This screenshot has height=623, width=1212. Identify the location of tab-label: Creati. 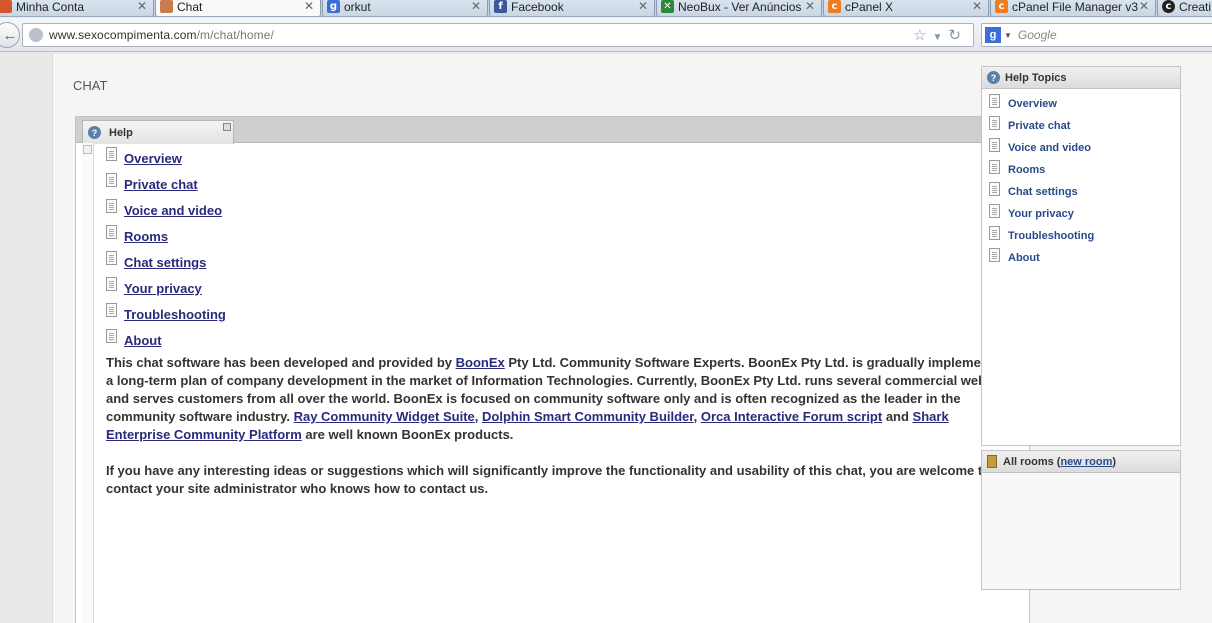
(1195, 7).